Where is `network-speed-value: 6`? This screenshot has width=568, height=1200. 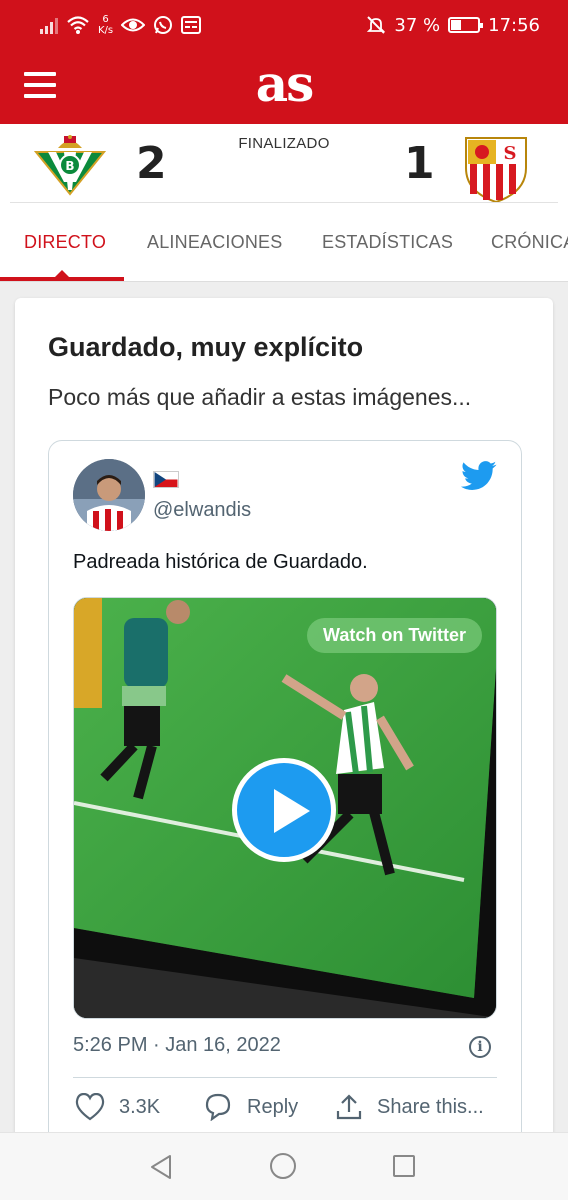 network-speed-value: 6 is located at coordinates (105, 19).